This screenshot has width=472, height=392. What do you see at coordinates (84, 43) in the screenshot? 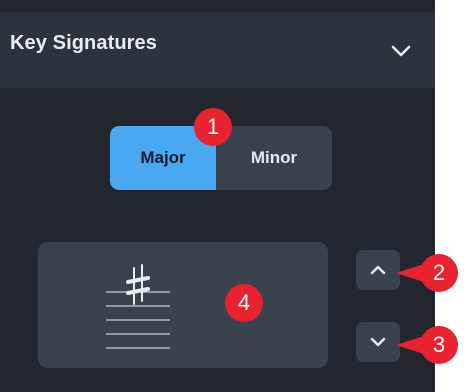
I see `panel-title: Key Signatures` at bounding box center [84, 43].